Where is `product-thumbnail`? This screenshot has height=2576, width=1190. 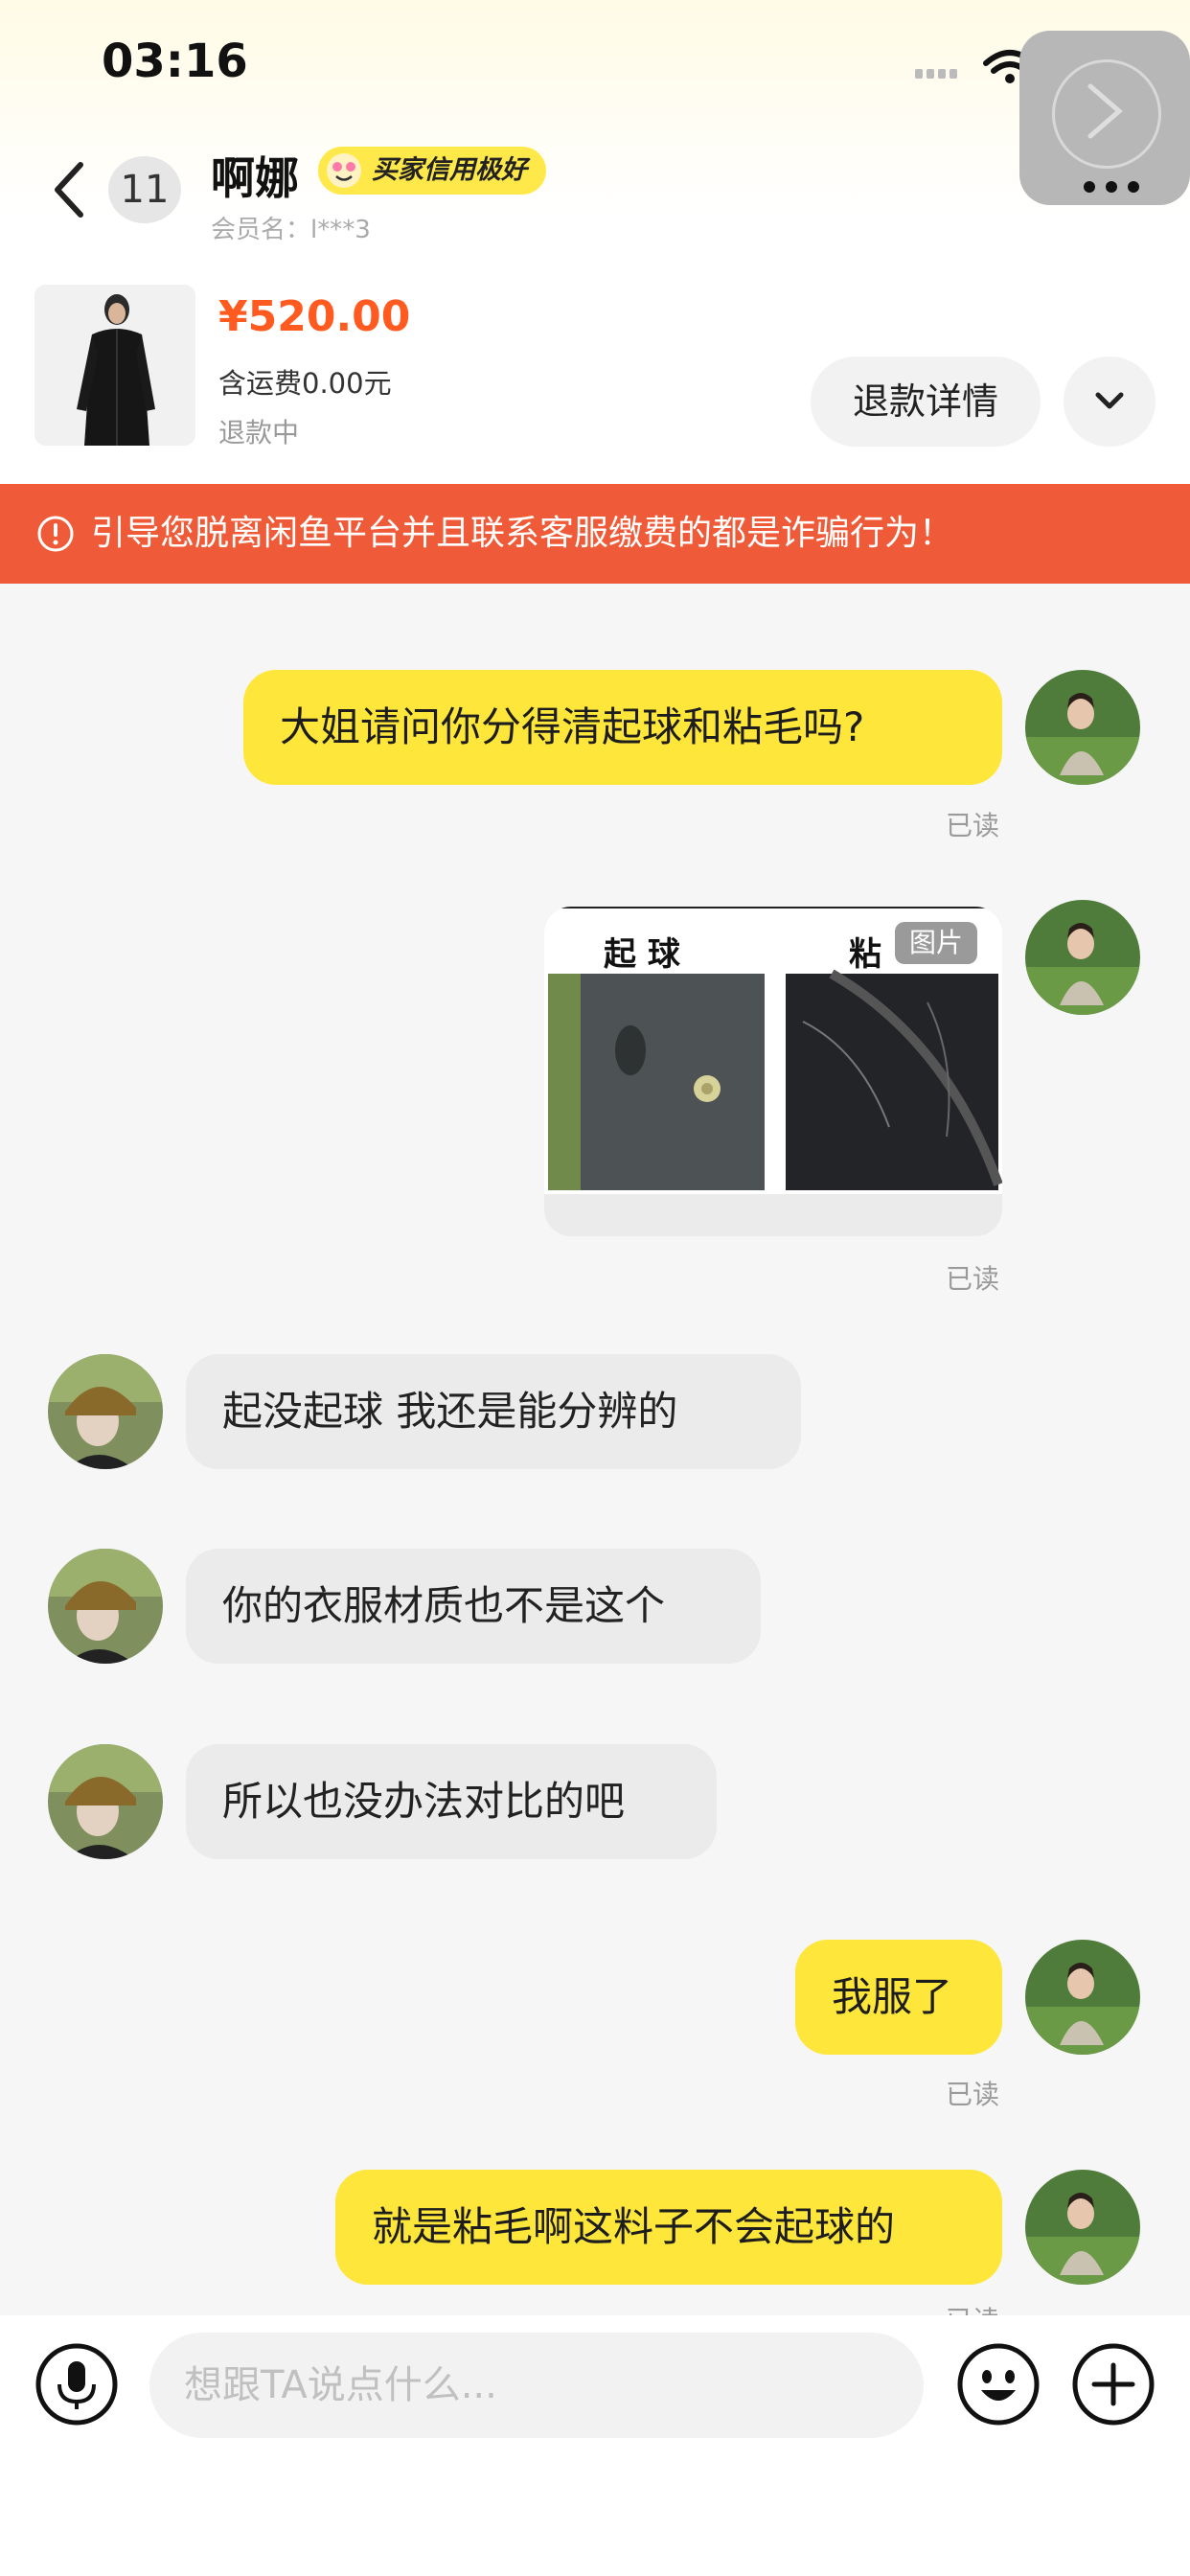
product-thumbnail is located at coordinates (115, 365).